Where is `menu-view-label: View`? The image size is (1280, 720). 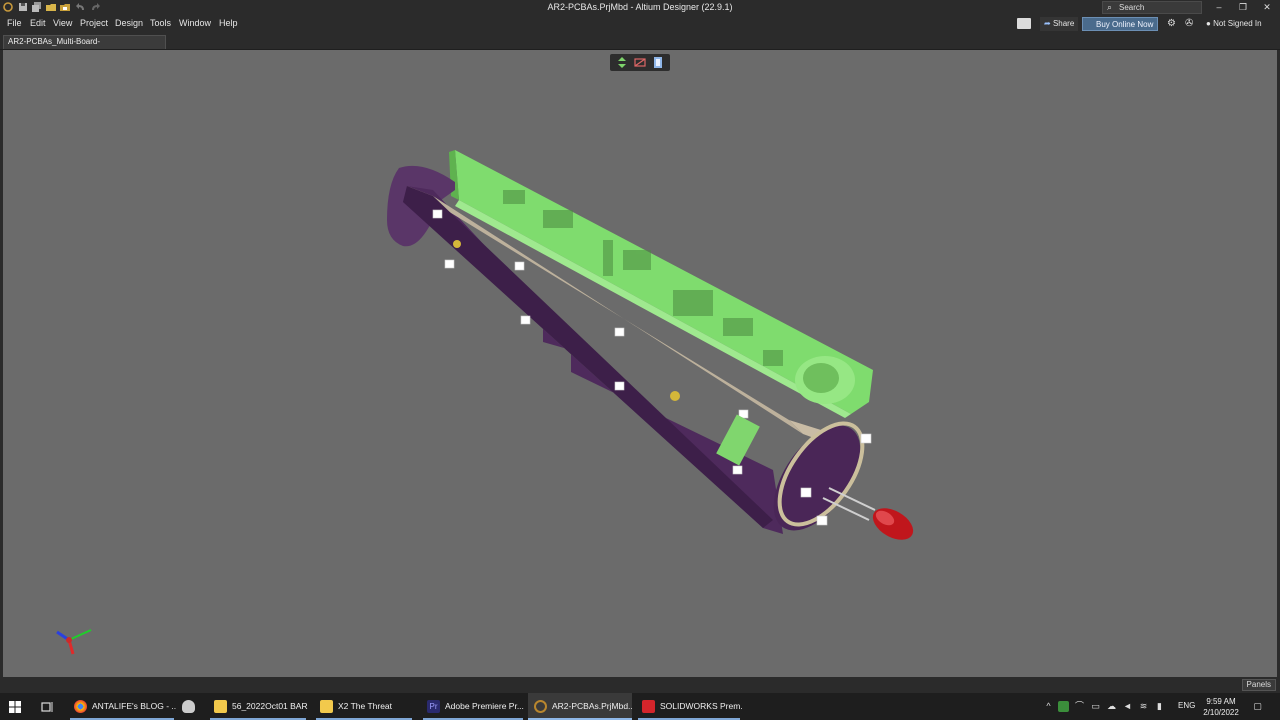 menu-view-label: View is located at coordinates (63, 23).